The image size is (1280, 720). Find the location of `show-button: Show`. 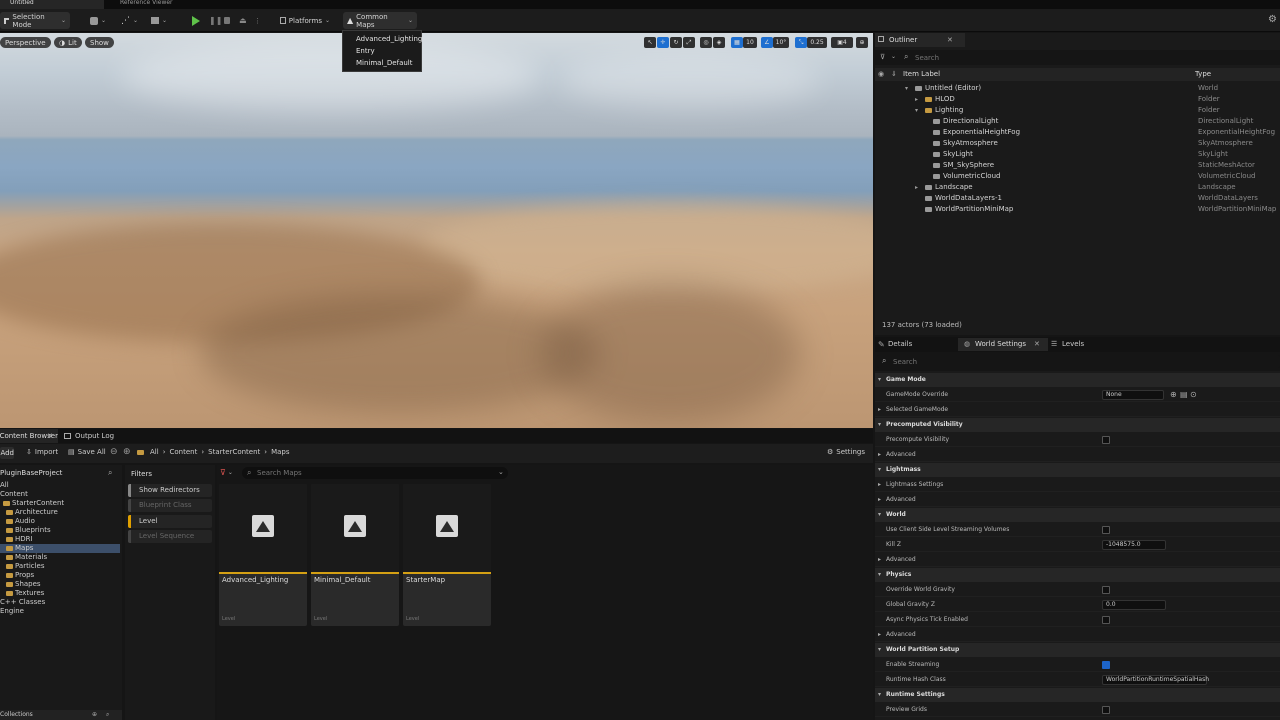

show-button: Show is located at coordinates (99, 42).